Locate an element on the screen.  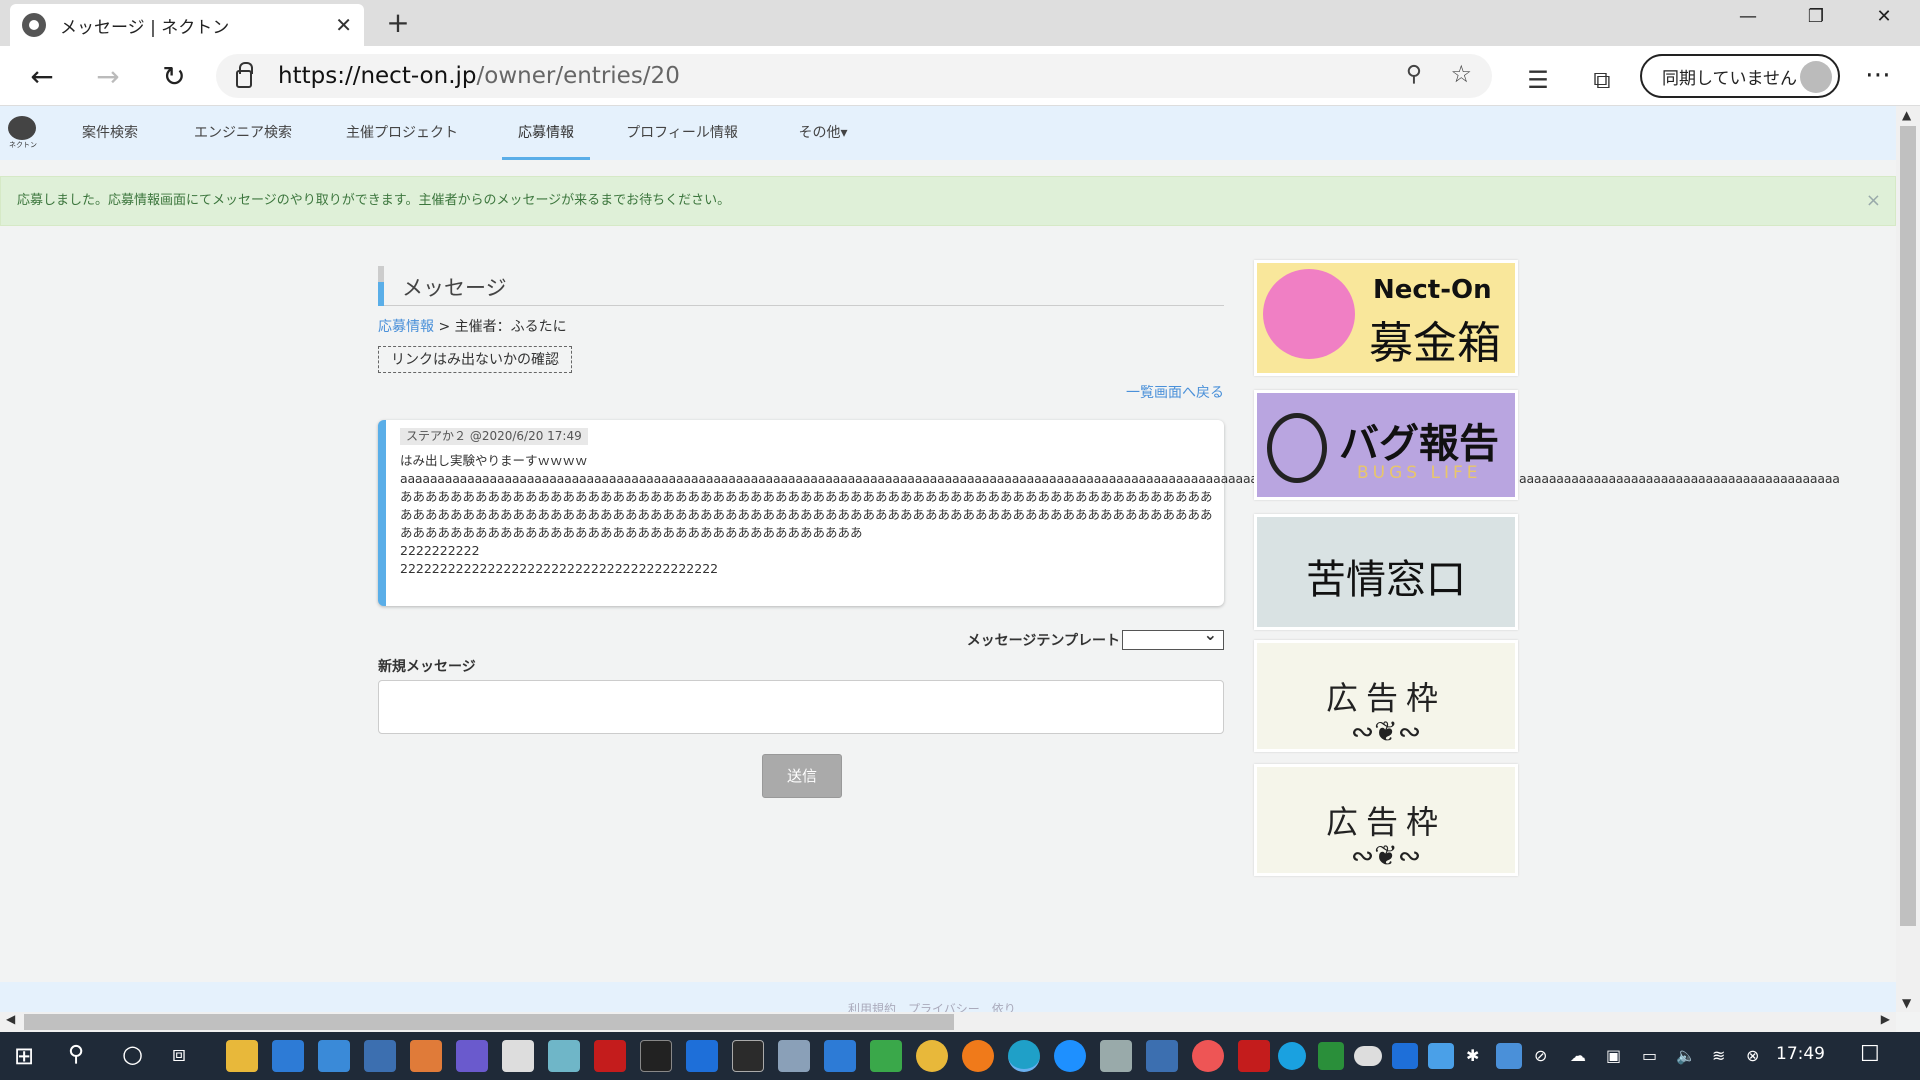
firefox-icon is located at coordinates (978, 1056).